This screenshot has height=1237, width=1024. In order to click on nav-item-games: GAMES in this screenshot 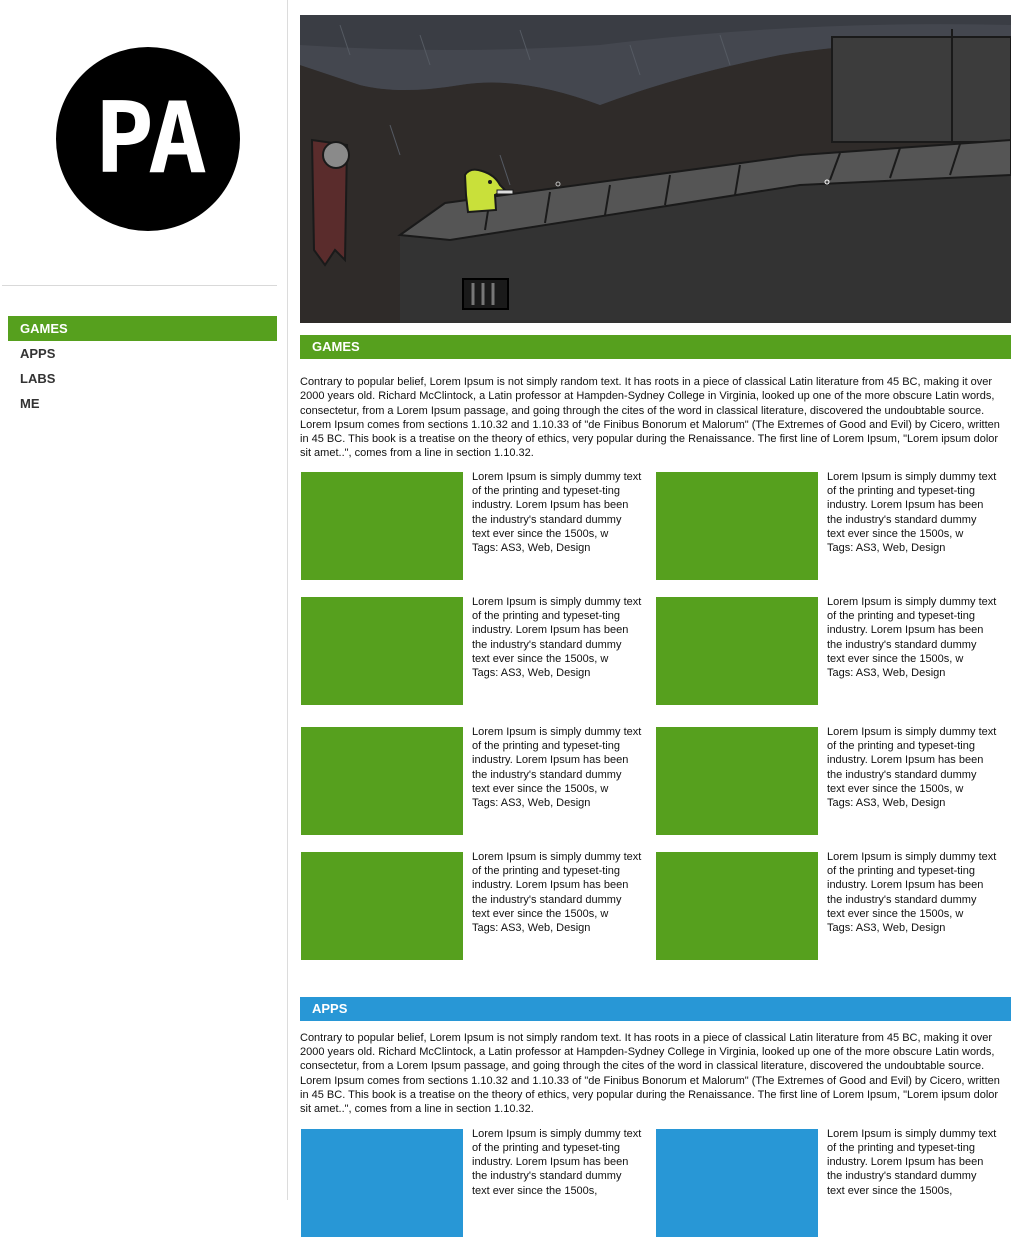, I will do `click(142, 328)`.